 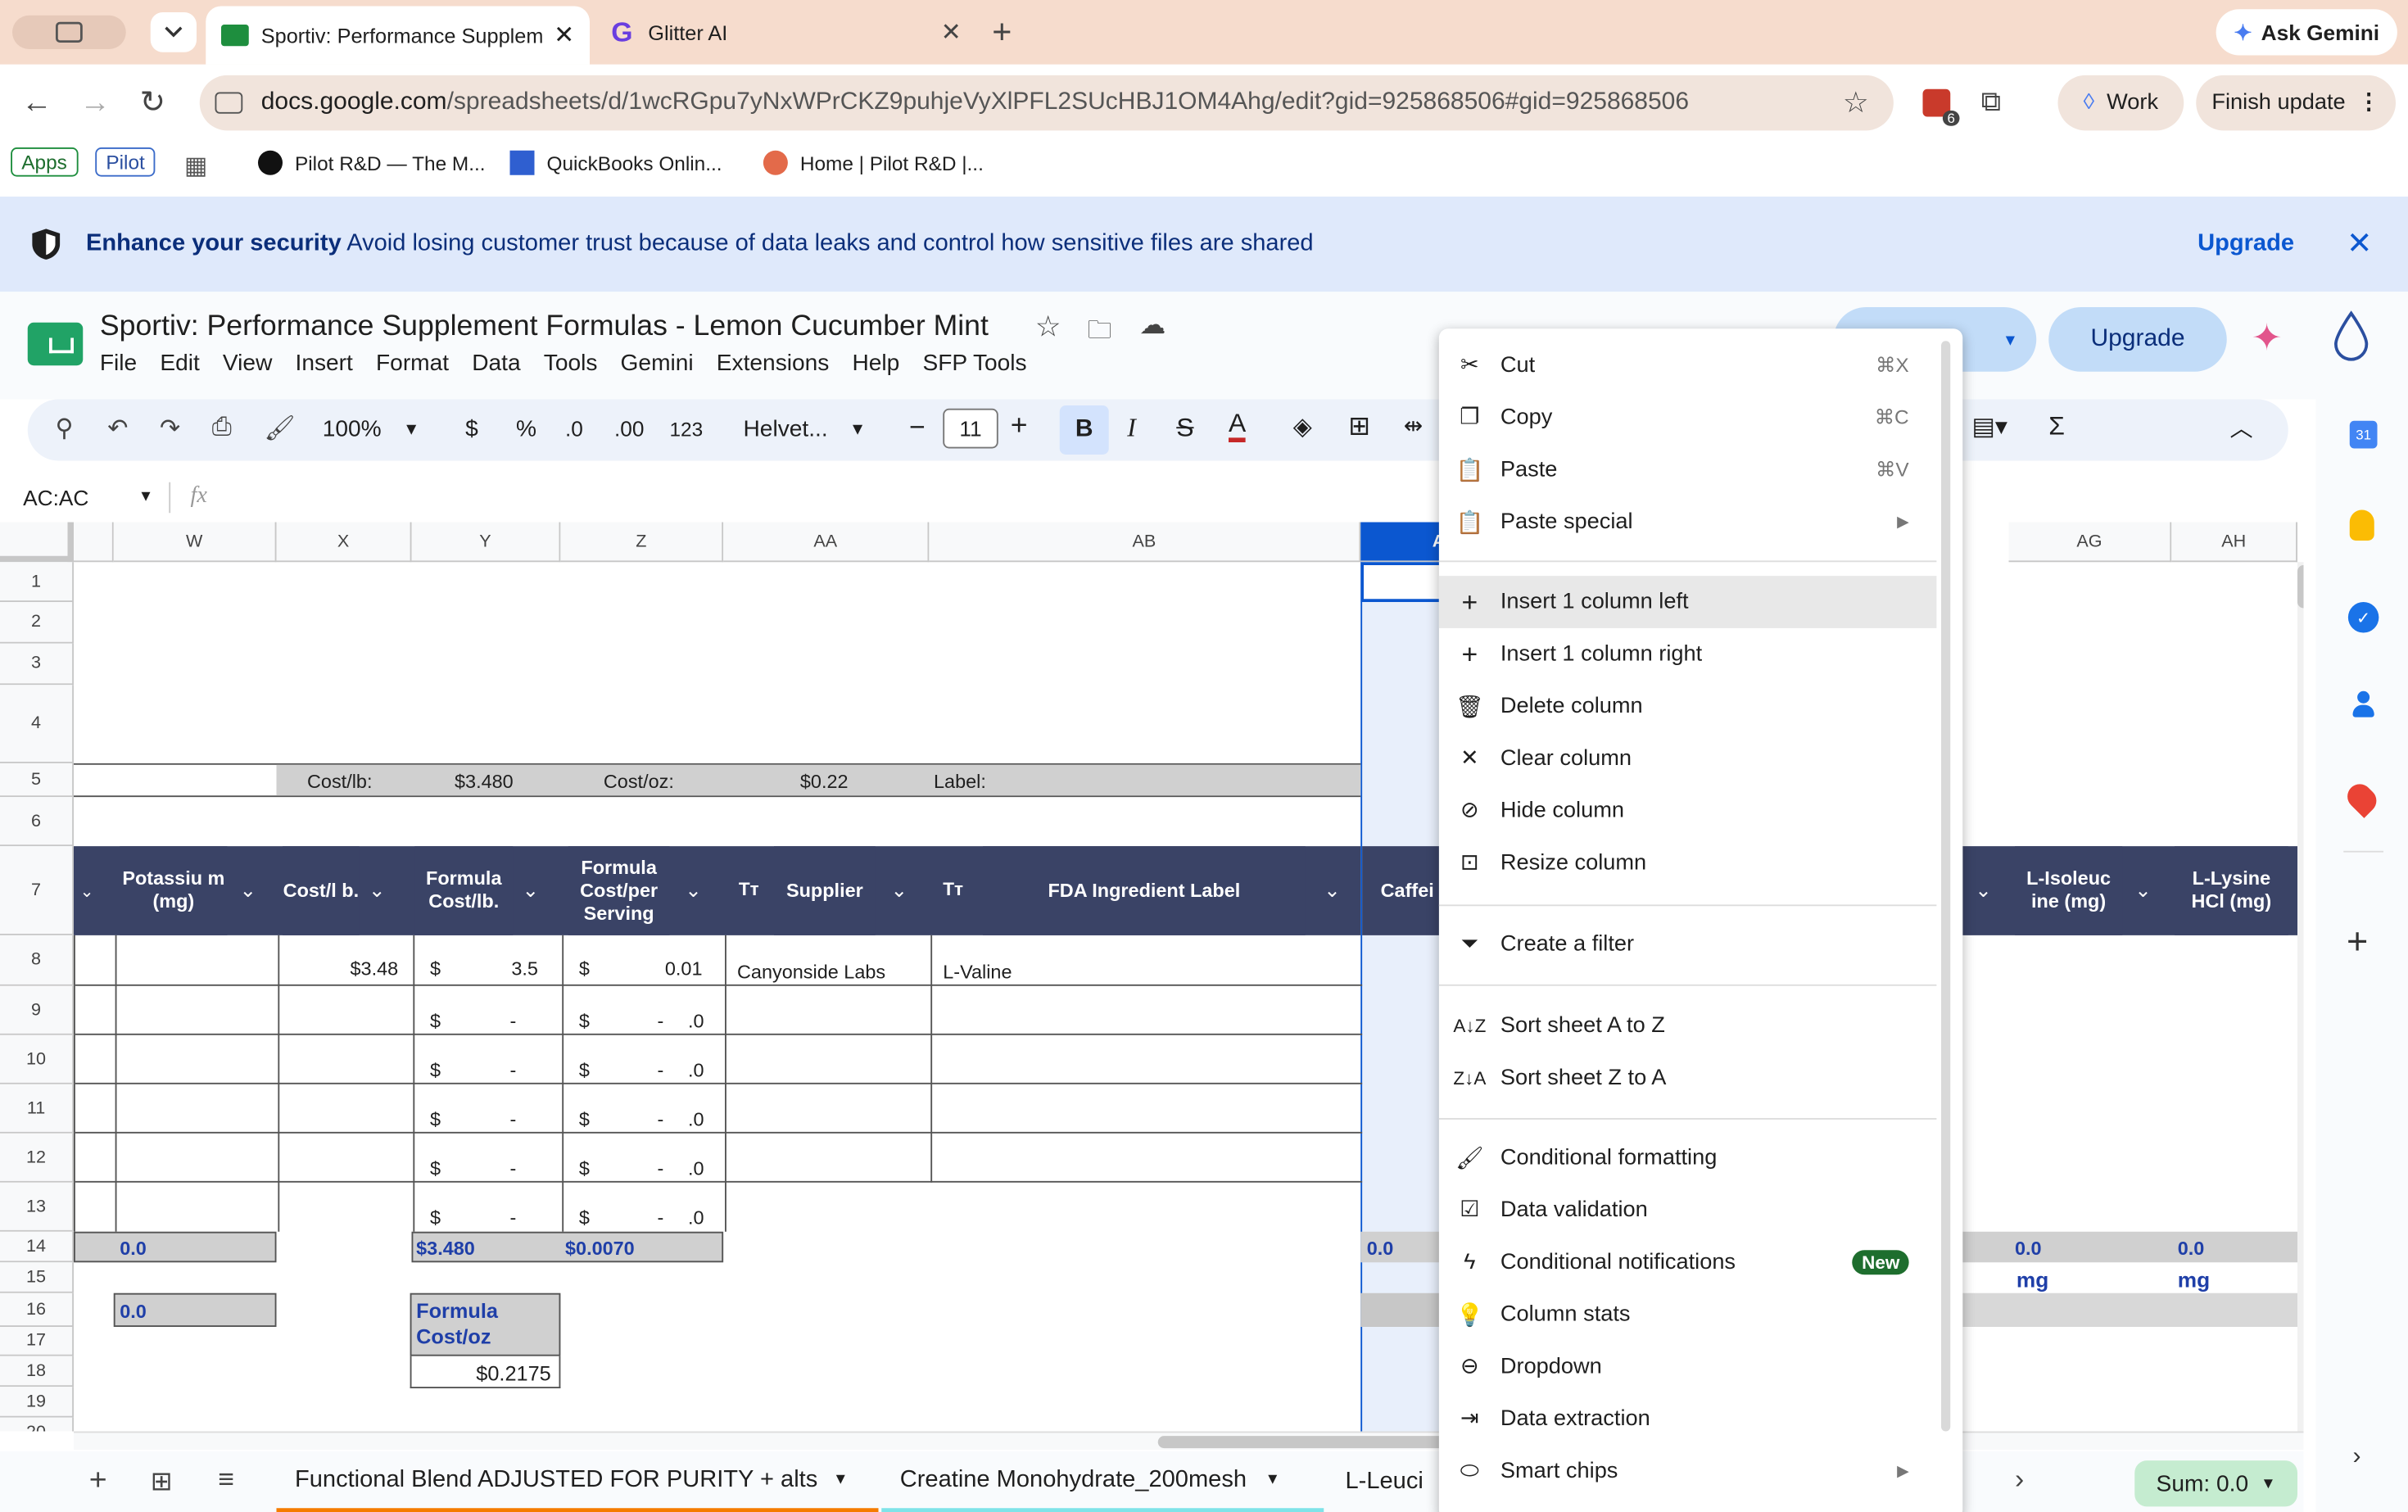 What do you see at coordinates (321, 891) in the screenshot?
I see `header-cost-lb: Cost/l b.` at bounding box center [321, 891].